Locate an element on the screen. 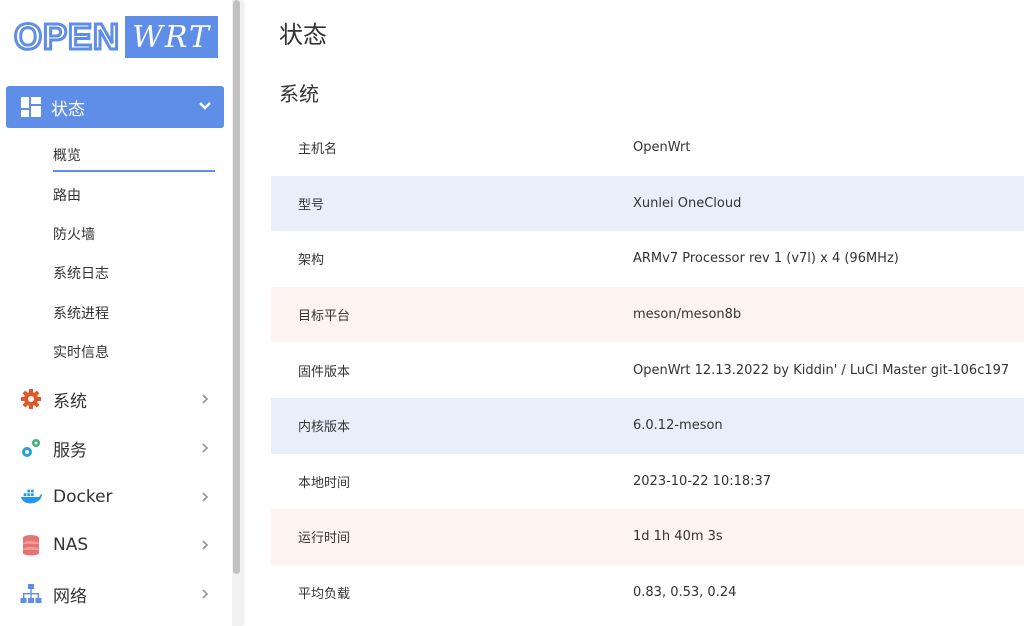  submenu-realtime: 实时信息 is located at coordinates (81, 352).